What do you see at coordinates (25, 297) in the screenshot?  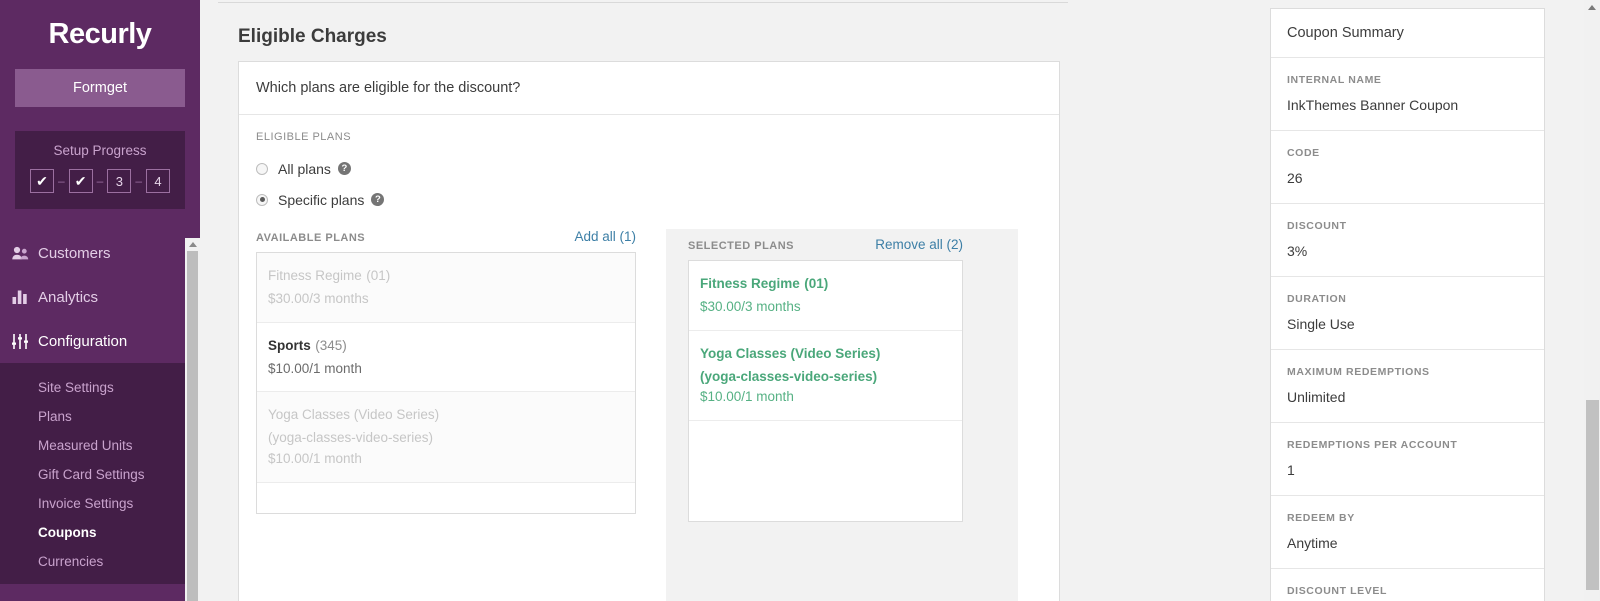 I see `bar-chart-icon` at bounding box center [25, 297].